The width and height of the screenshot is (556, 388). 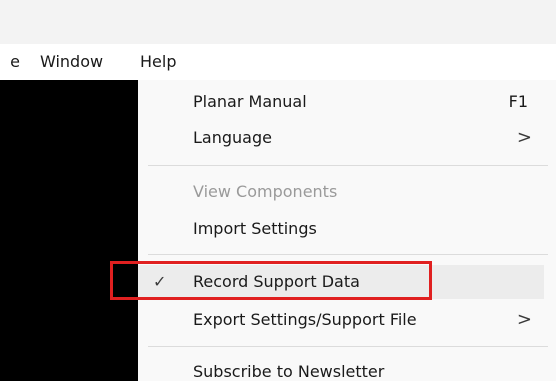 I want to click on menu-item-label: Language, so click(x=232, y=137).